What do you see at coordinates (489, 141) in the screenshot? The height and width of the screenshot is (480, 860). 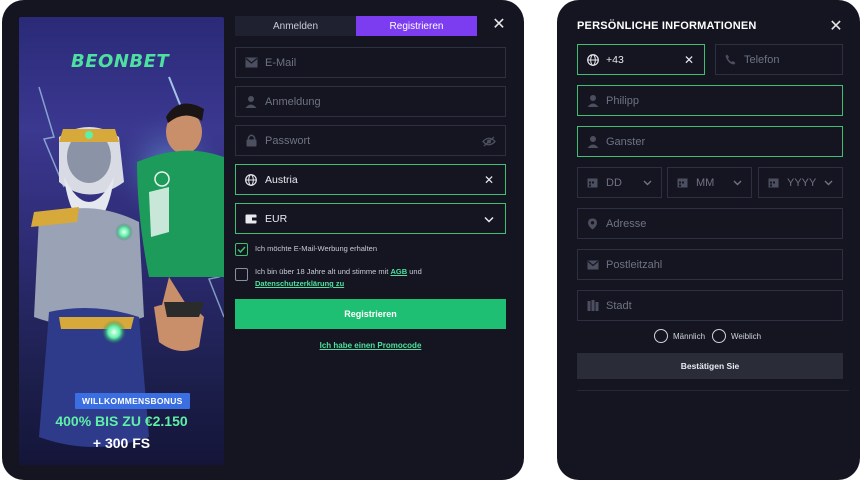 I see `eye-slash-icon` at bounding box center [489, 141].